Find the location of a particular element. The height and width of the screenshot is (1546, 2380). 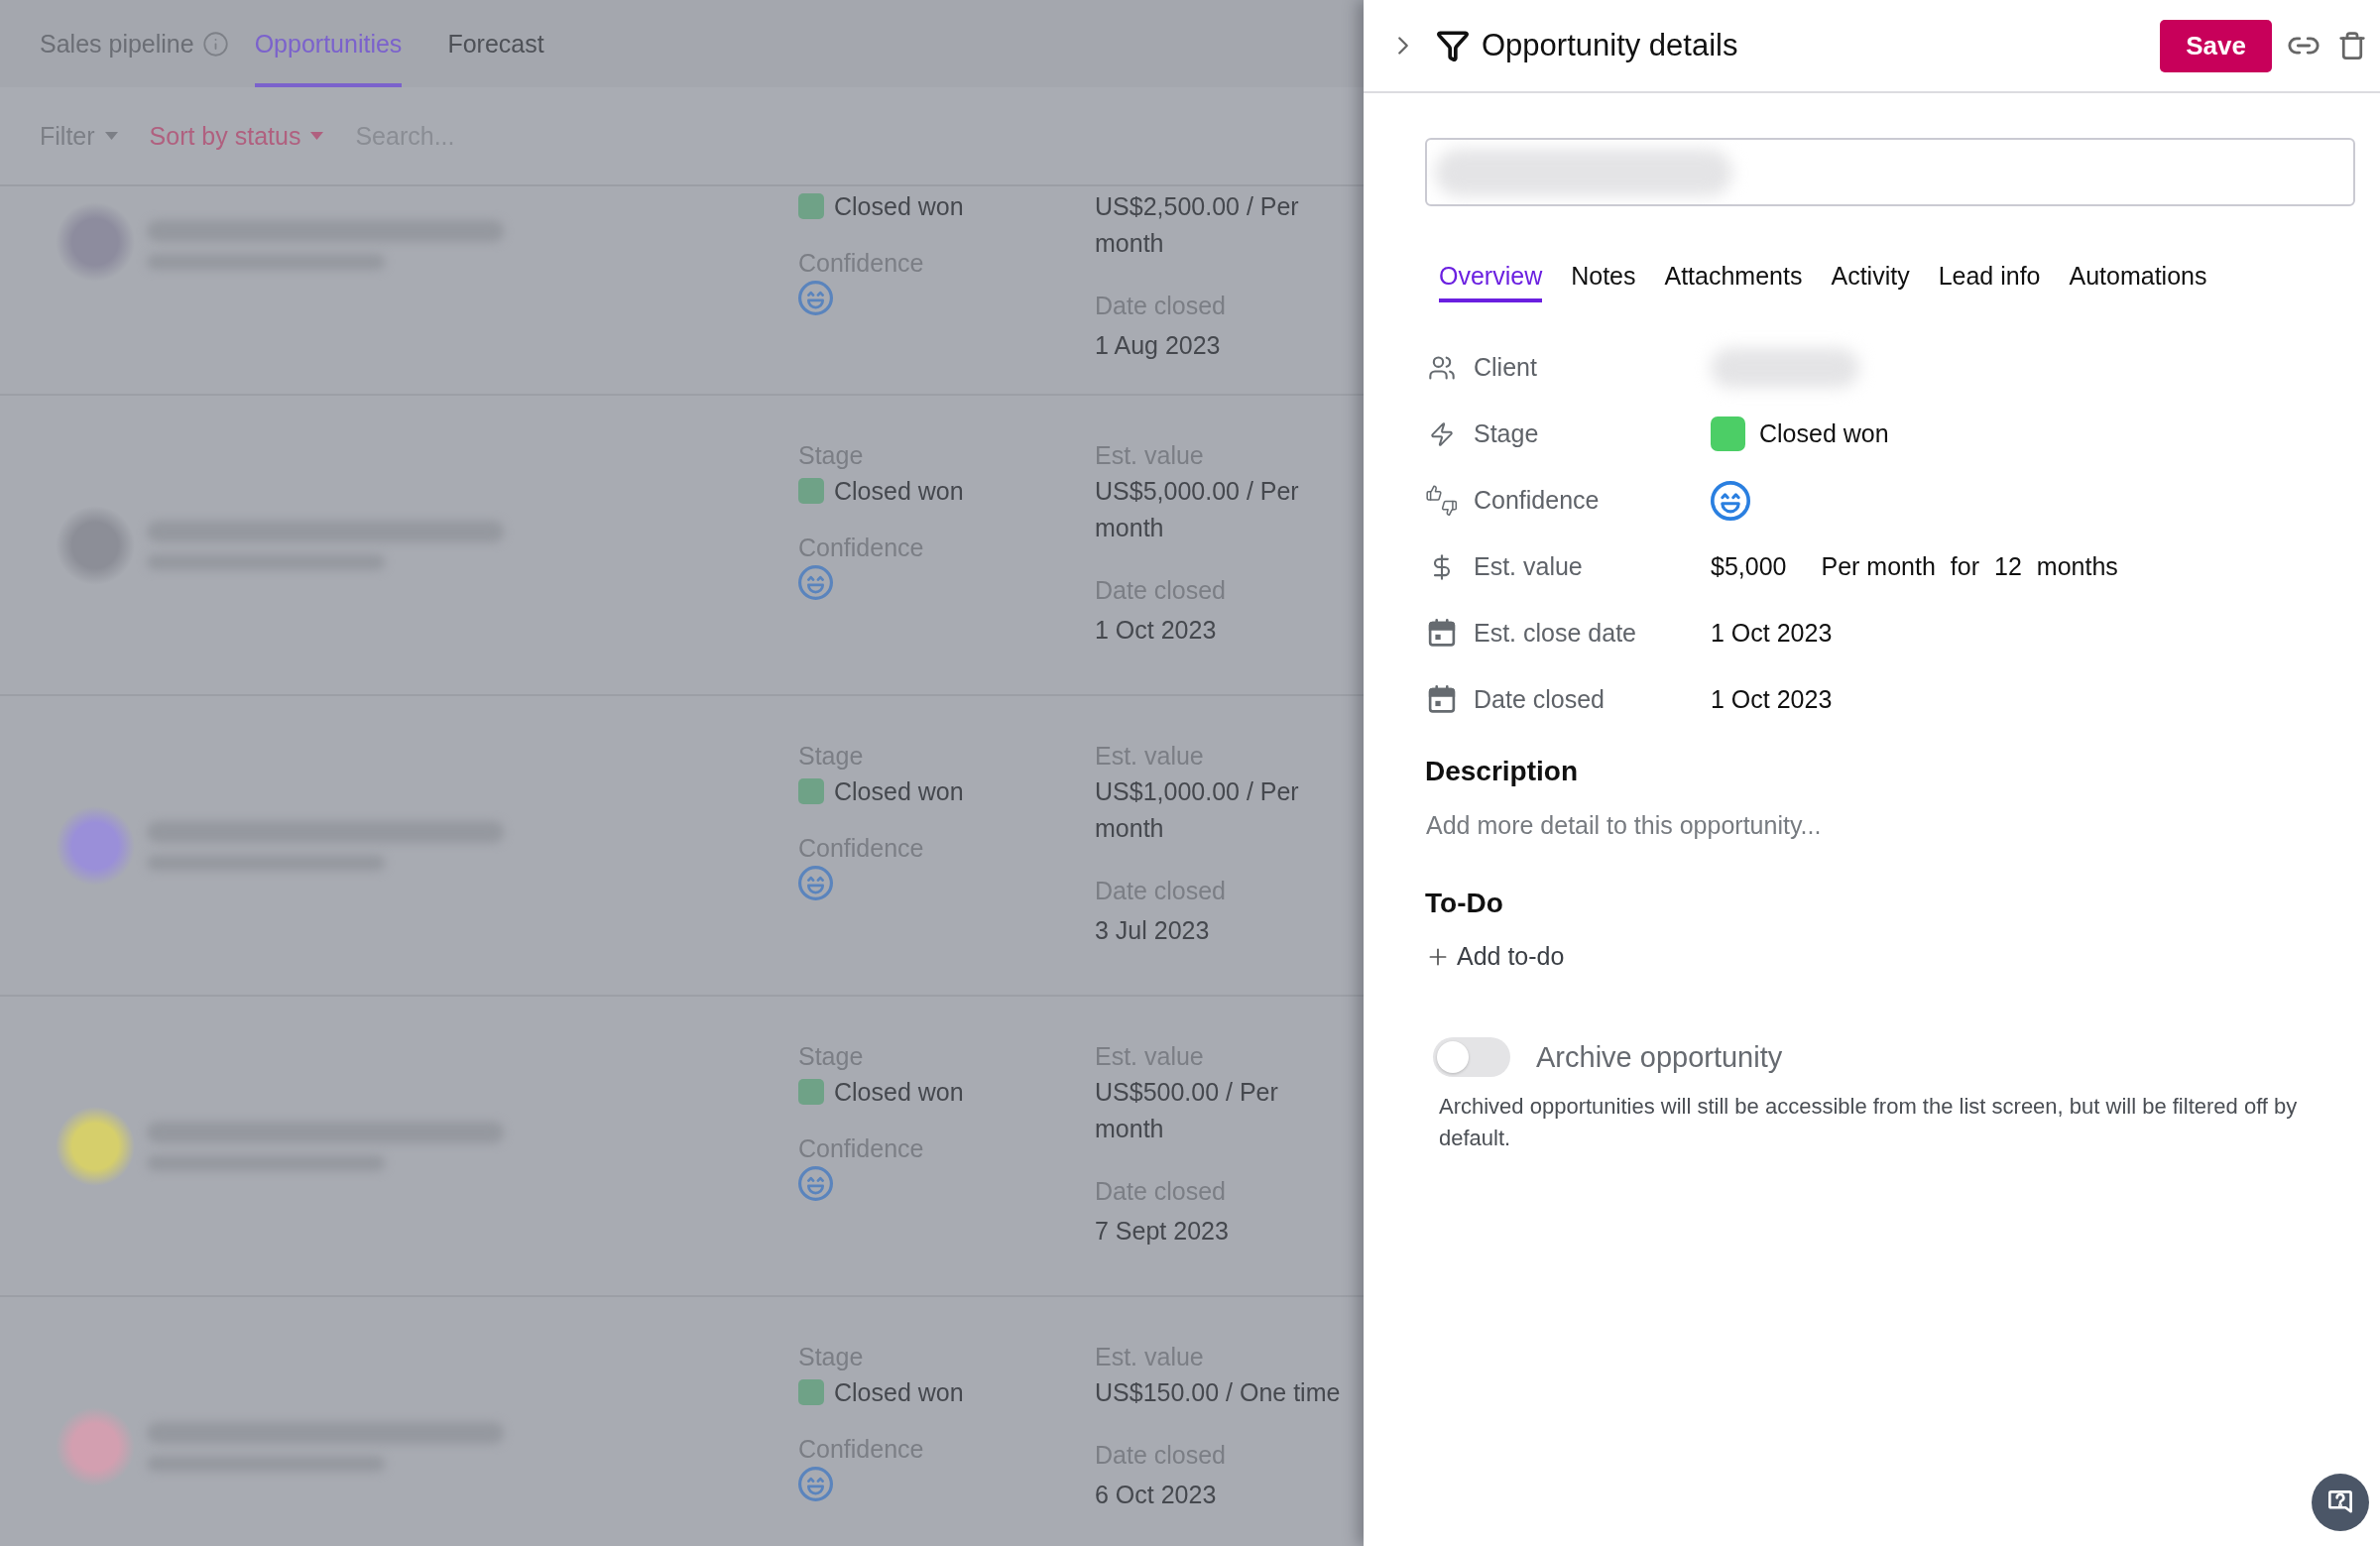

help-chat-icon is located at coordinates (2340, 1502).